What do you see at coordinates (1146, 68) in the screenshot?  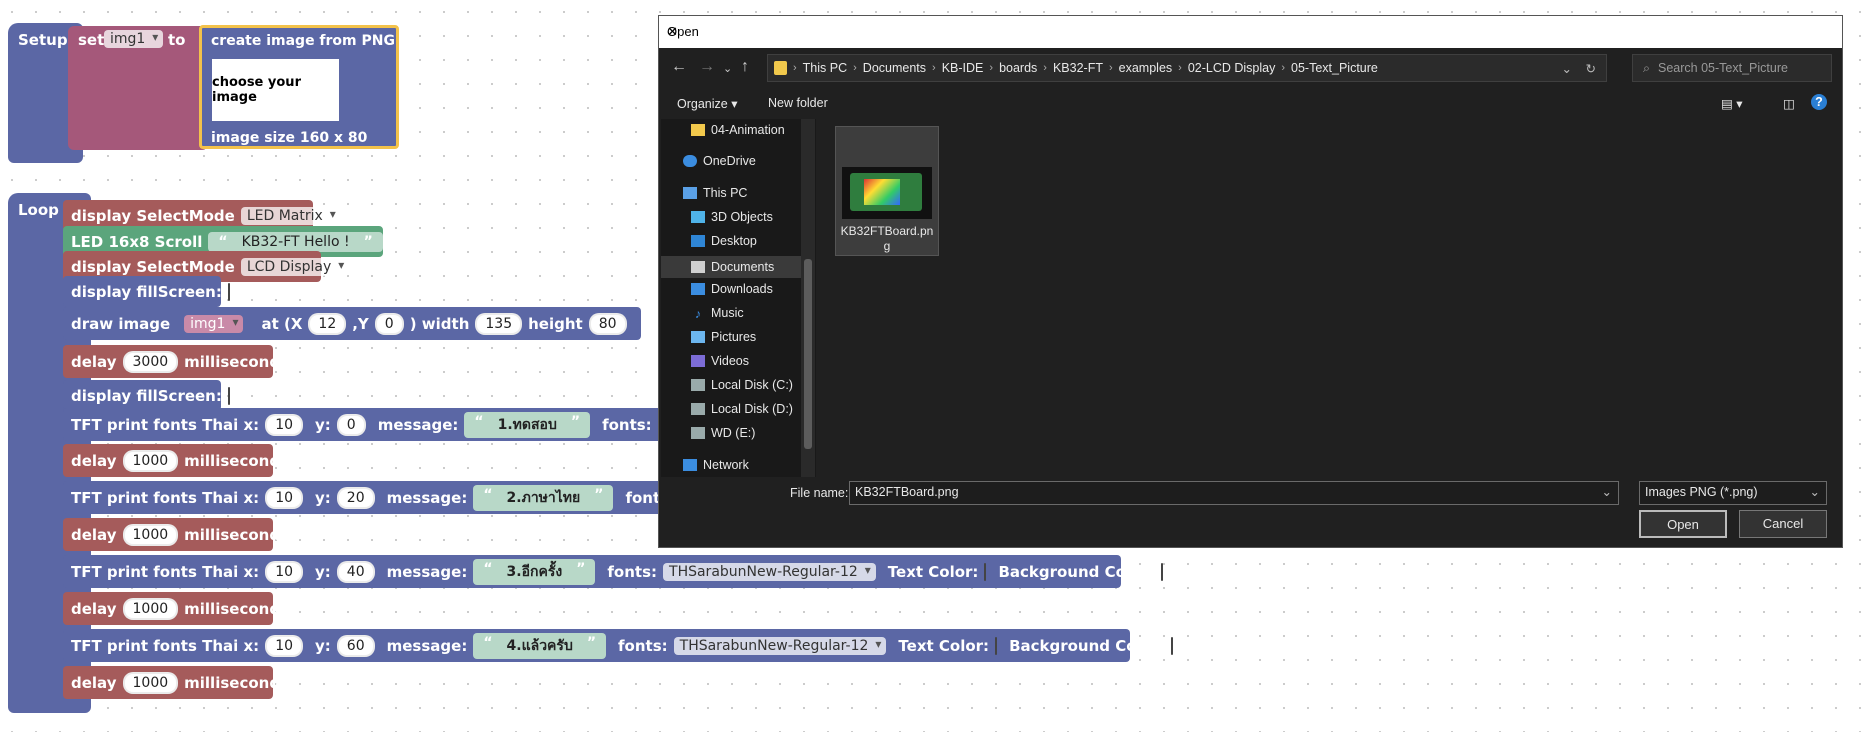 I see `breadcrumb-item: examples` at bounding box center [1146, 68].